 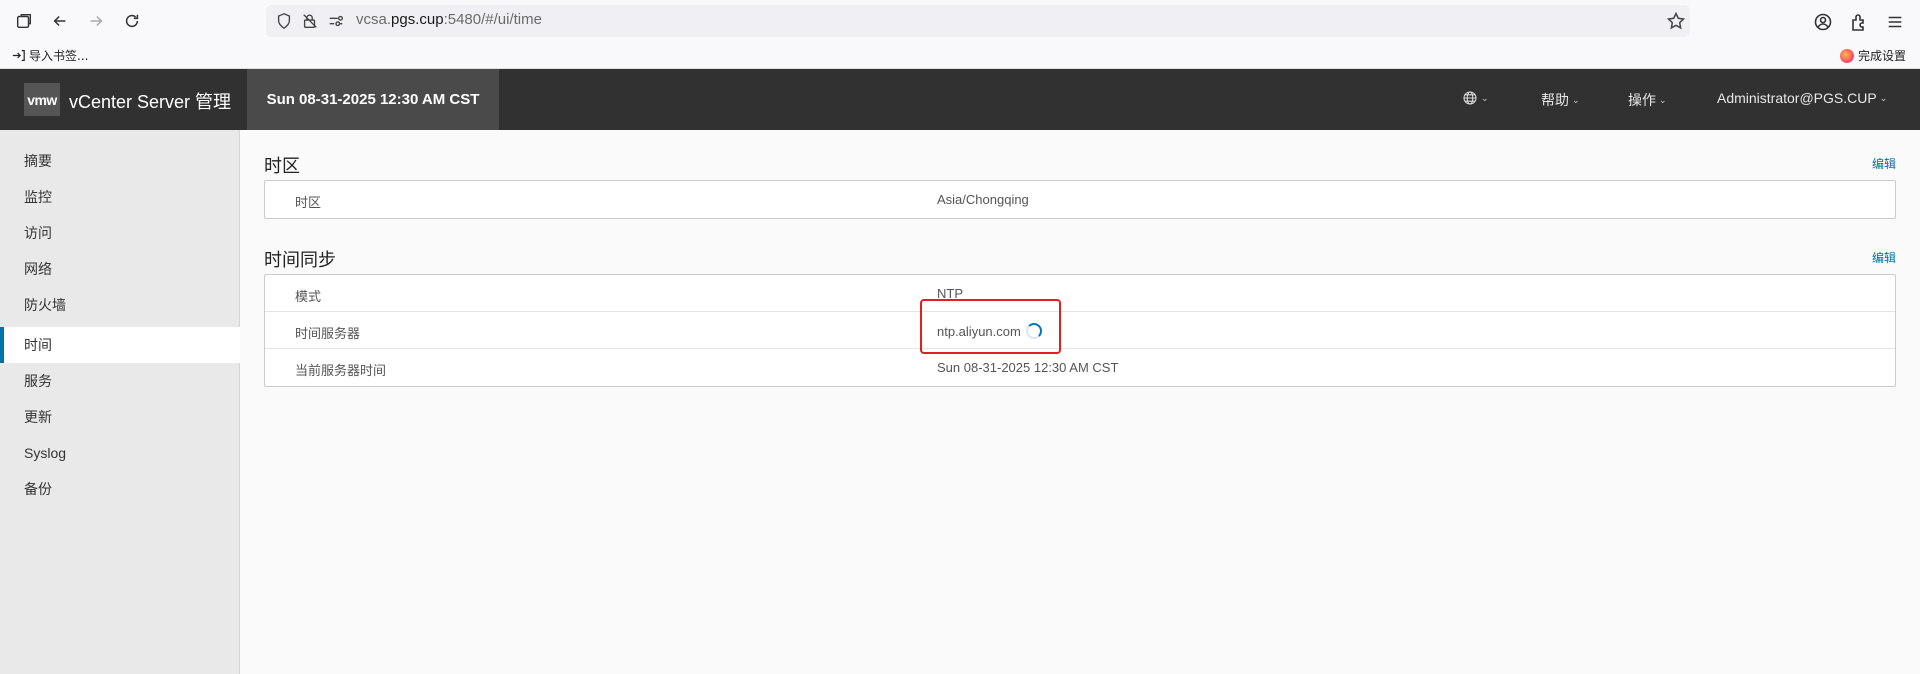 I want to click on browser-toolbar: vcsa.pgs.cup:5480/#/ui/time, so click(x=960, y=21).